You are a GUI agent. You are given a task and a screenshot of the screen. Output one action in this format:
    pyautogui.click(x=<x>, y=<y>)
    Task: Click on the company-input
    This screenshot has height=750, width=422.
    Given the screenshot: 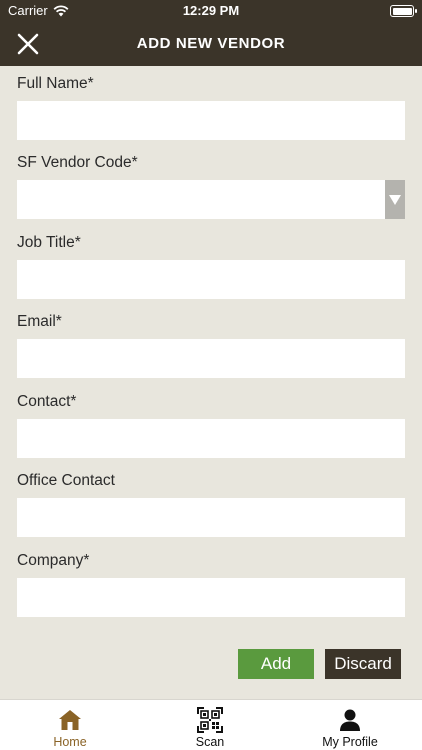 What is the action you would take?
    pyautogui.click(x=211, y=597)
    